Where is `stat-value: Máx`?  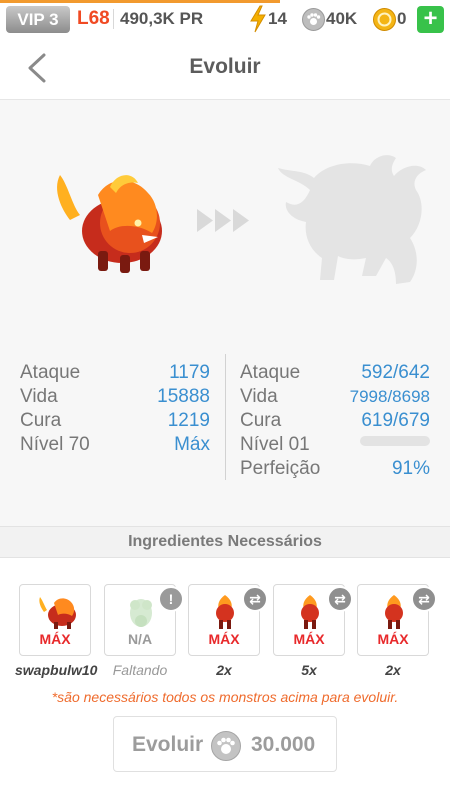 stat-value: Máx is located at coordinates (192, 444).